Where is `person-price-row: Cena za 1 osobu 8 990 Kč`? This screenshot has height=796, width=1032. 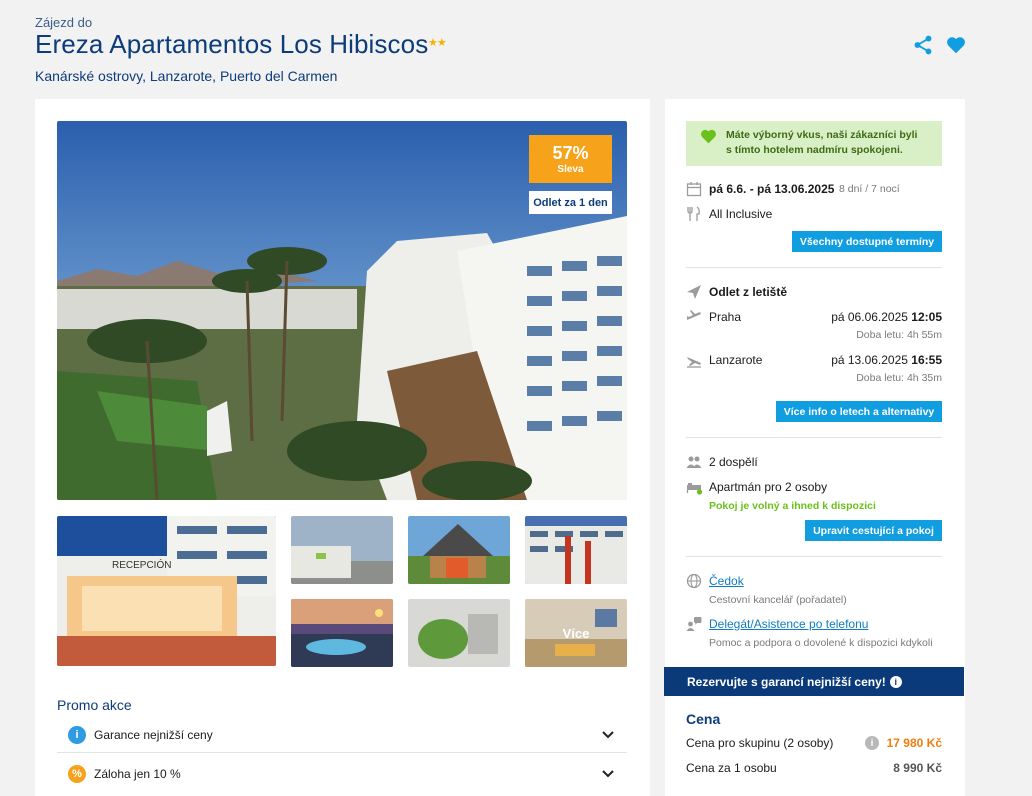
person-price-row: Cena za 1 osobu 8 990 Kč is located at coordinates (814, 769).